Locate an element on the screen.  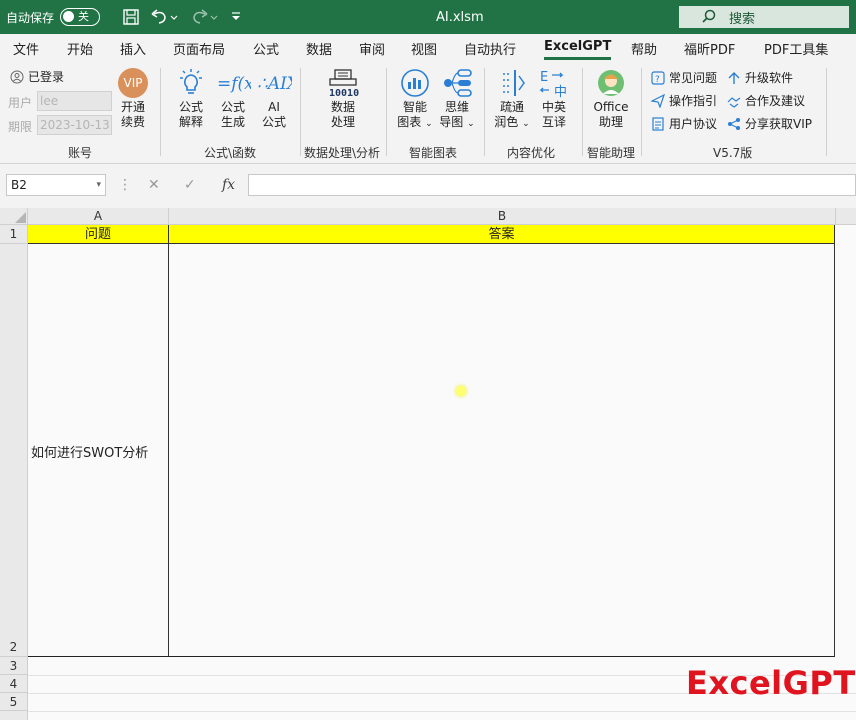
guide-button: 操作指引 is located at coordinates (684, 100).